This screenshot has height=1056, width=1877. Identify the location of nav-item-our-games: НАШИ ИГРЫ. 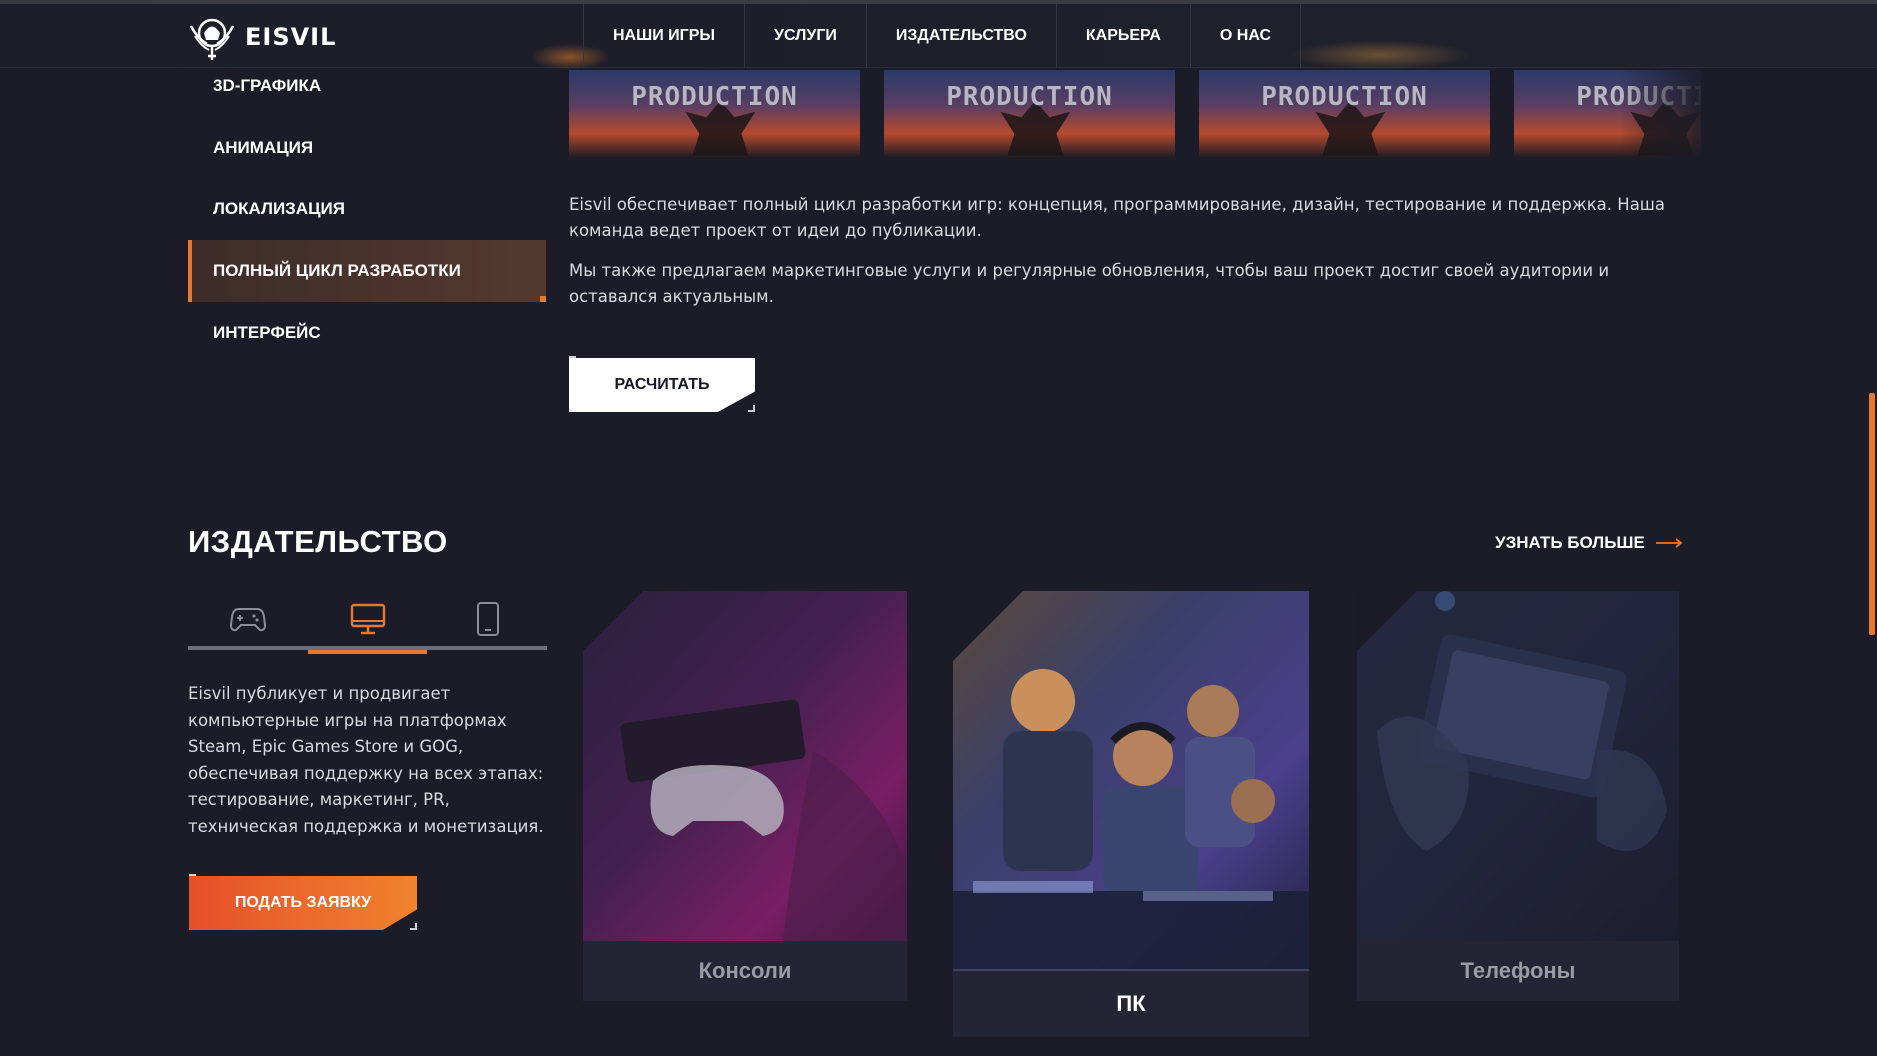
(663, 36).